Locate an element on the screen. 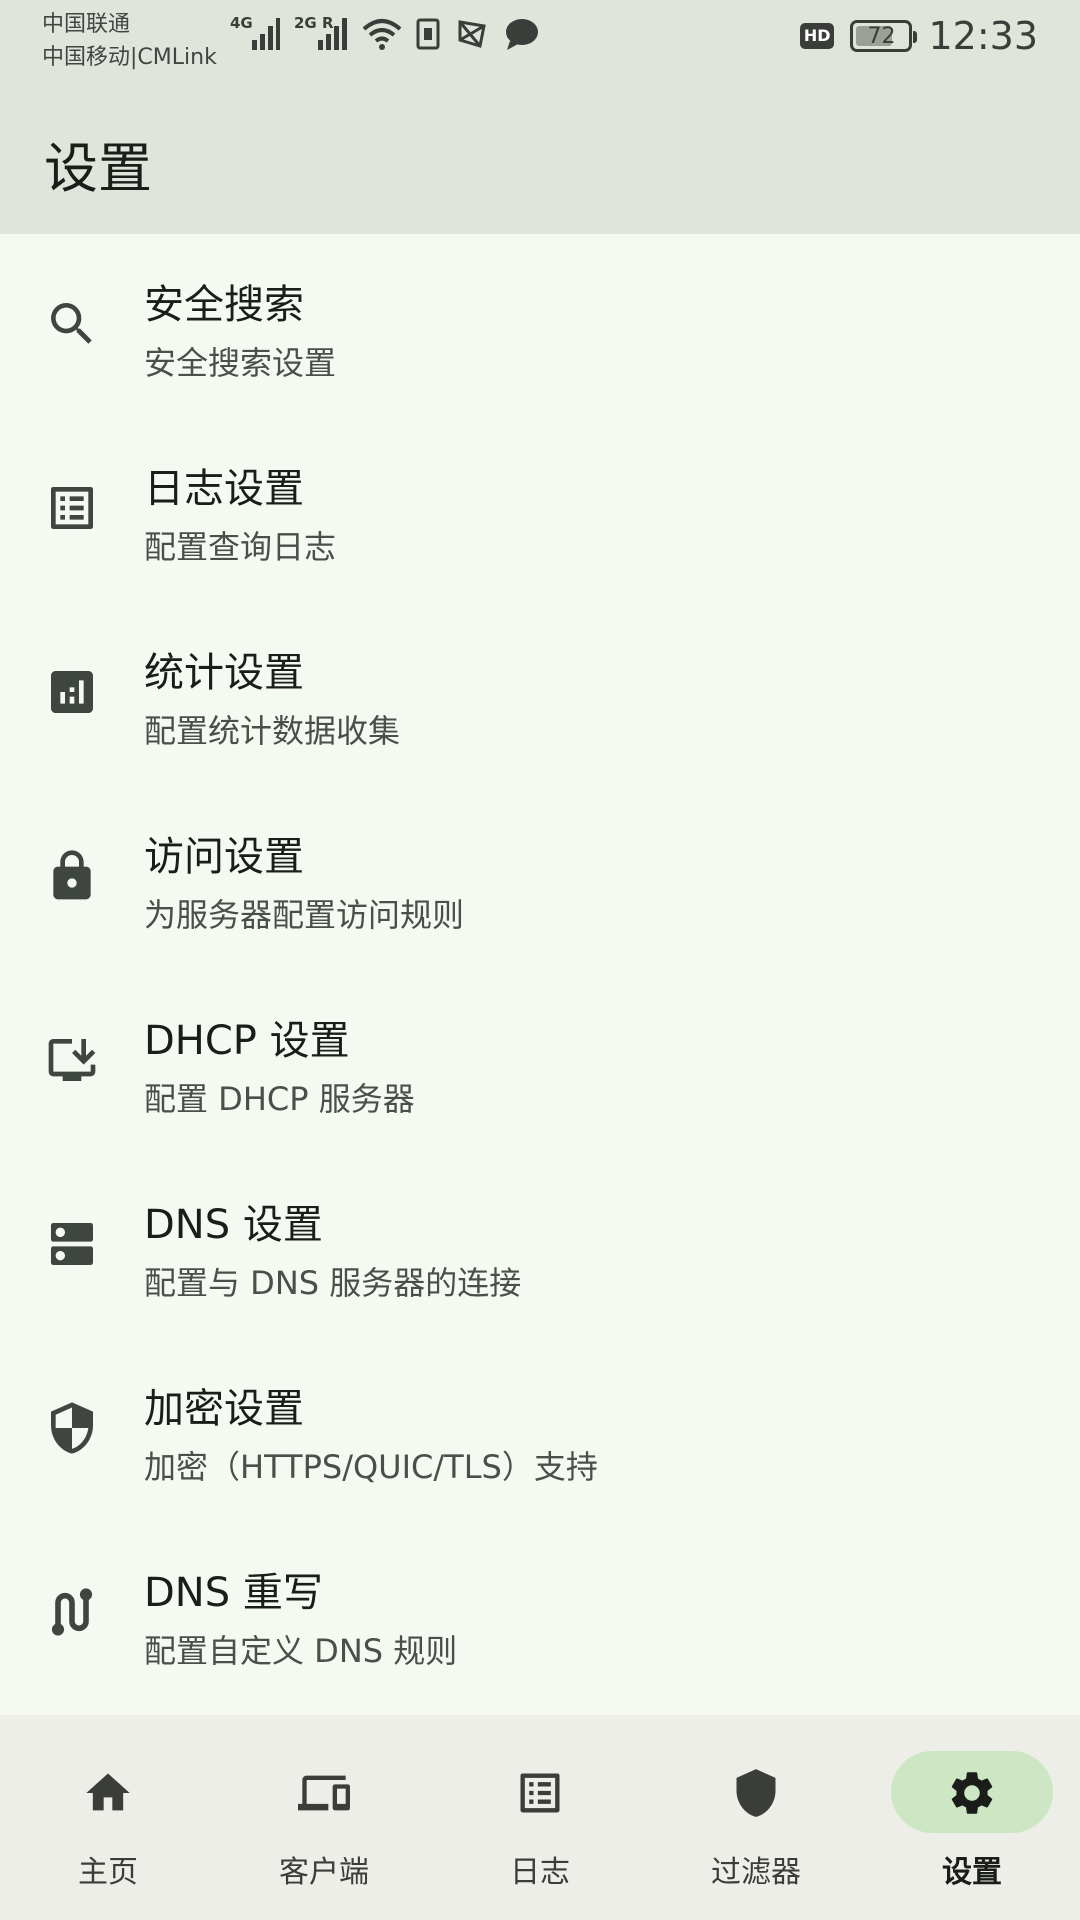  bottom-navigation: 主页 客户端 日志 过滤器 设置 is located at coordinates (540, 1817).